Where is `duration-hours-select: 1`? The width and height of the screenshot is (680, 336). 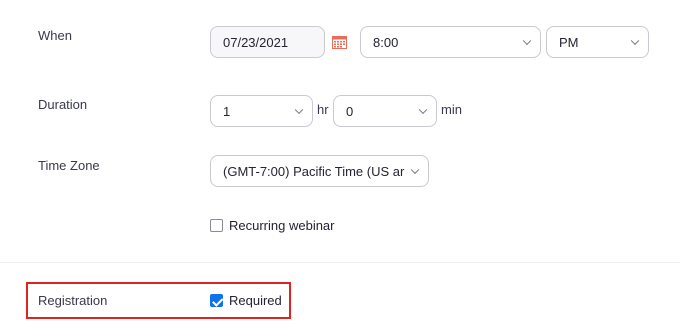 duration-hours-select: 1 is located at coordinates (261, 111).